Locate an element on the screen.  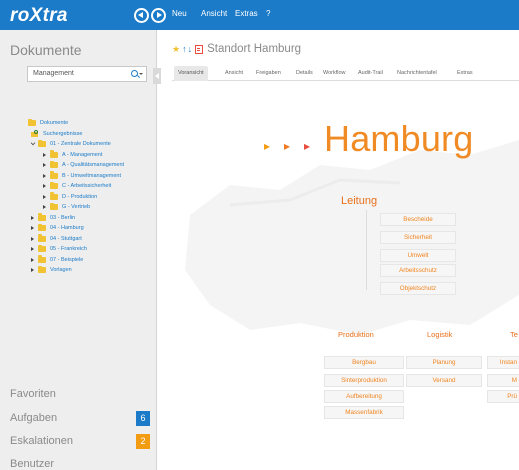
tree-item: 04 - Stuttgart is located at coordinates (56, 239).